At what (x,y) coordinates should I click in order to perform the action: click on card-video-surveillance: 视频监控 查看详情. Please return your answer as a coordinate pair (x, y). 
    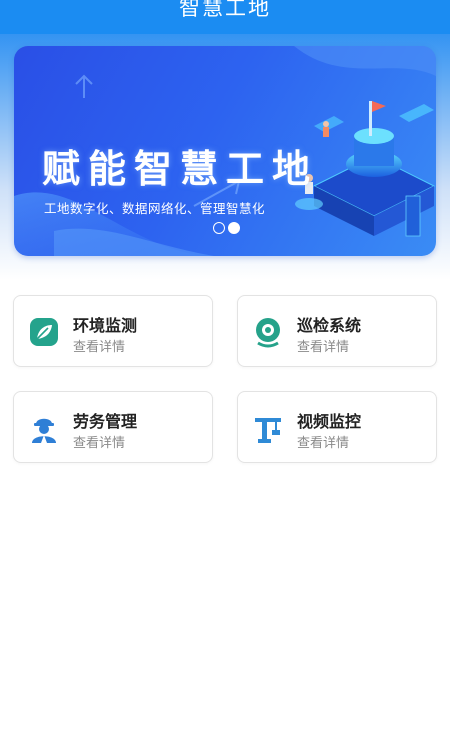
    Looking at the image, I should click on (337, 427).